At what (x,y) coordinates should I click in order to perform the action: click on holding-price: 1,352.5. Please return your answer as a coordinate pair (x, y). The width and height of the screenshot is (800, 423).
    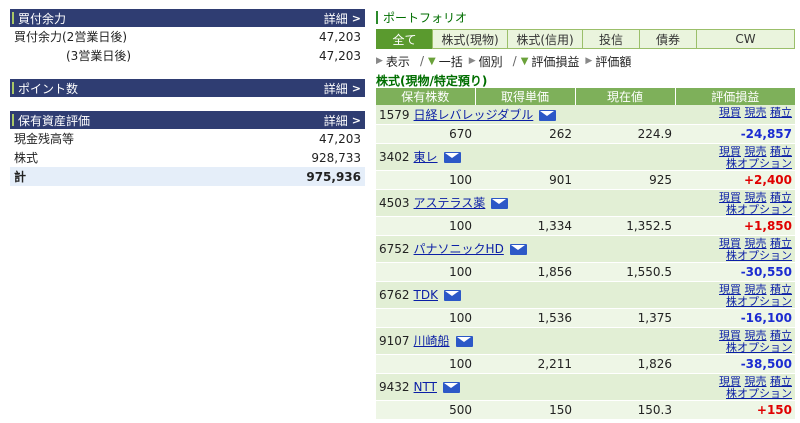
    Looking at the image, I should click on (625, 226).